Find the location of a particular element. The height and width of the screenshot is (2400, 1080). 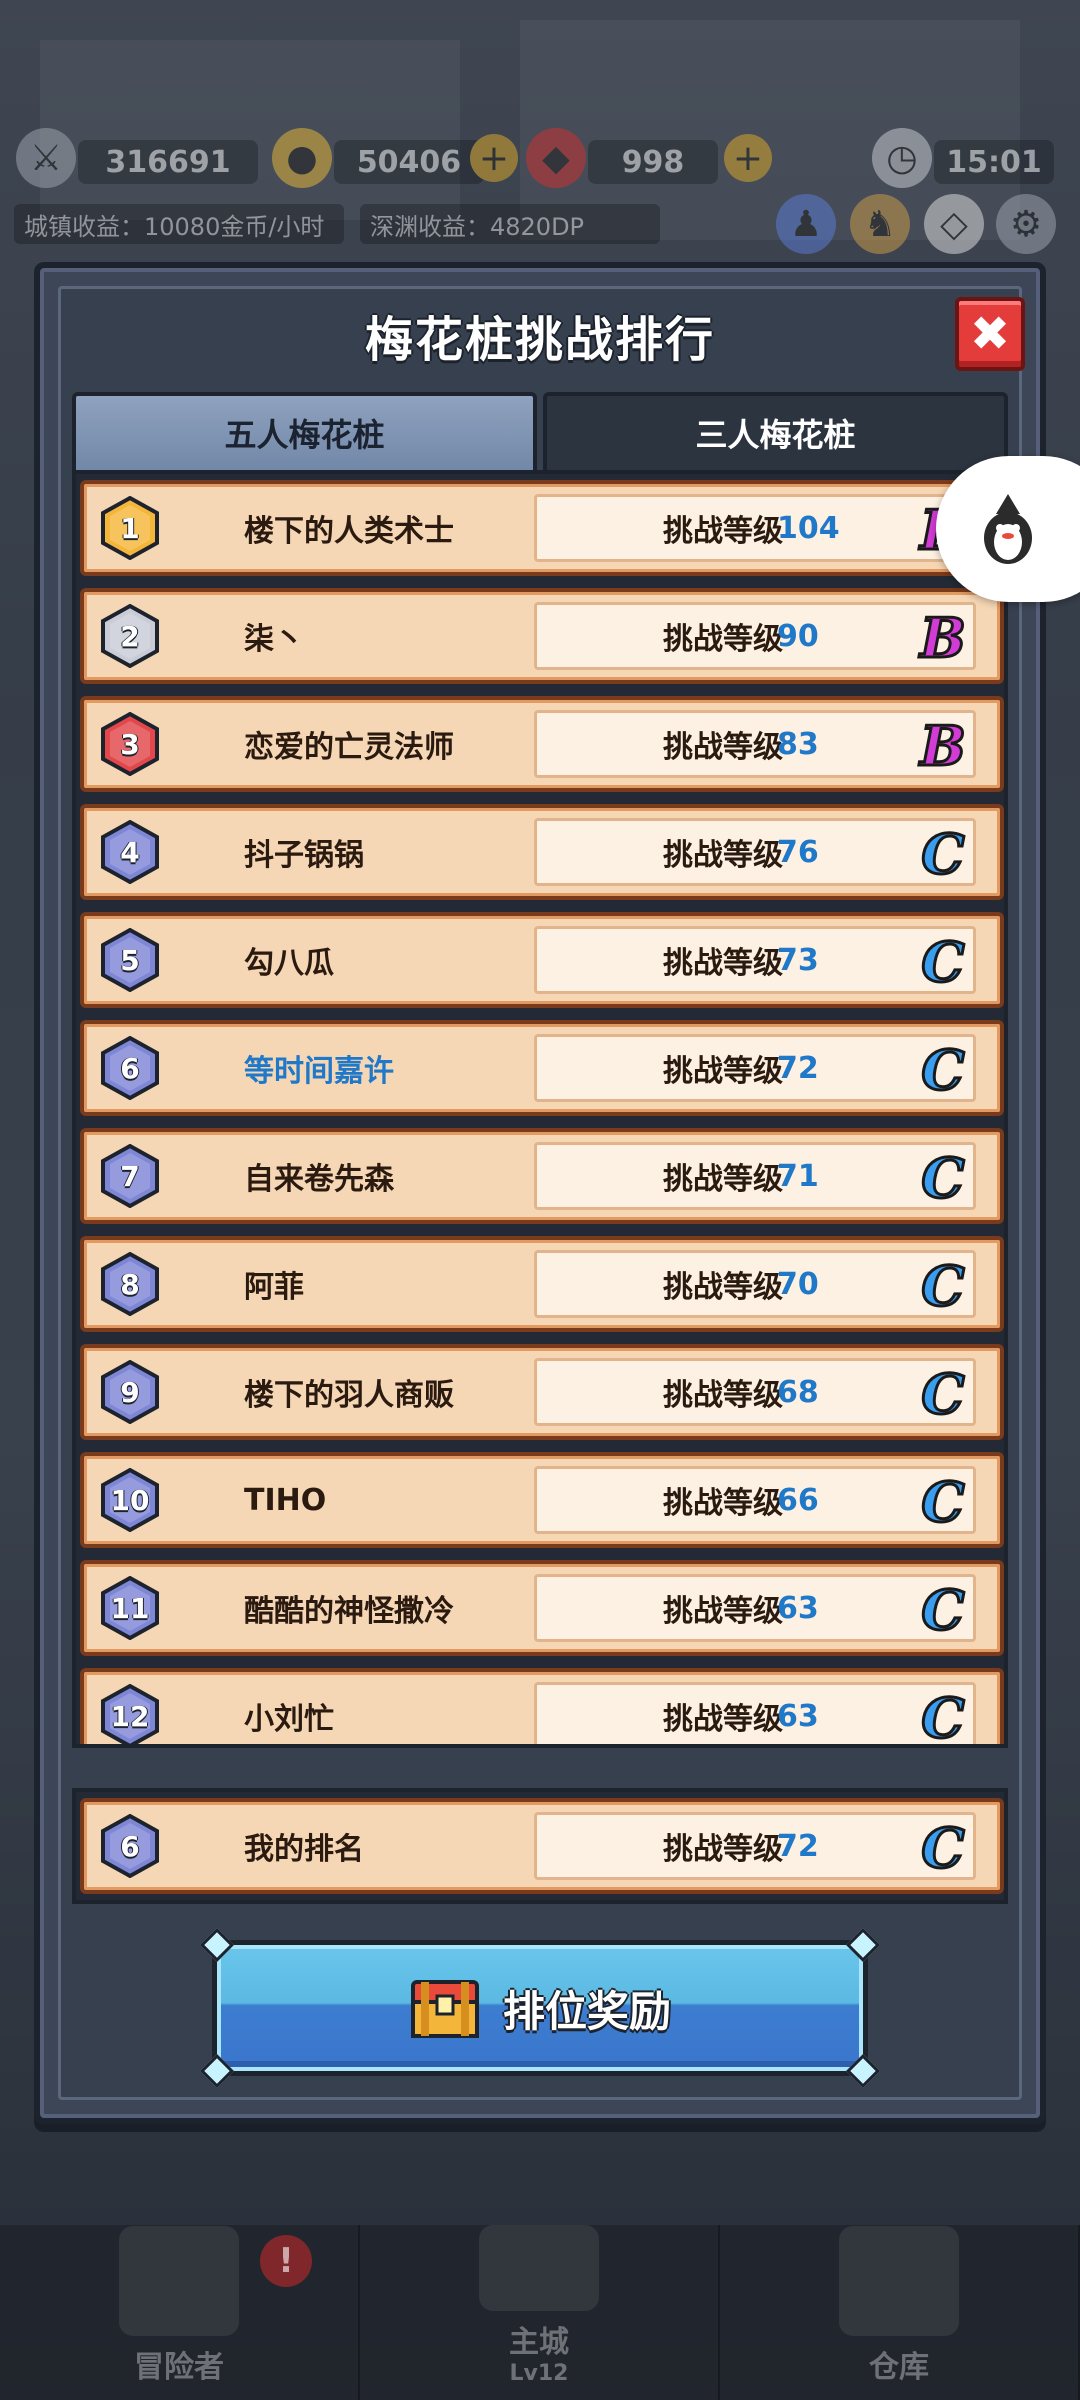

rank-number: 5 is located at coordinates (130, 960).